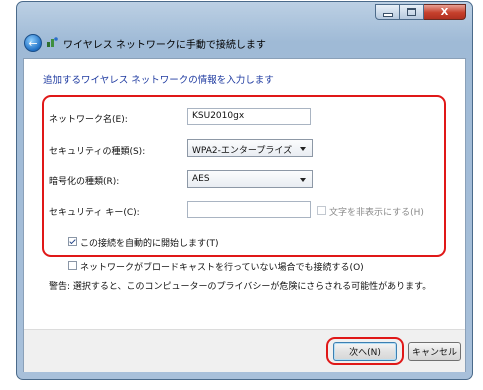 The height and width of the screenshot is (390, 483). I want to click on encryption-type-select: AES, so click(250, 179).